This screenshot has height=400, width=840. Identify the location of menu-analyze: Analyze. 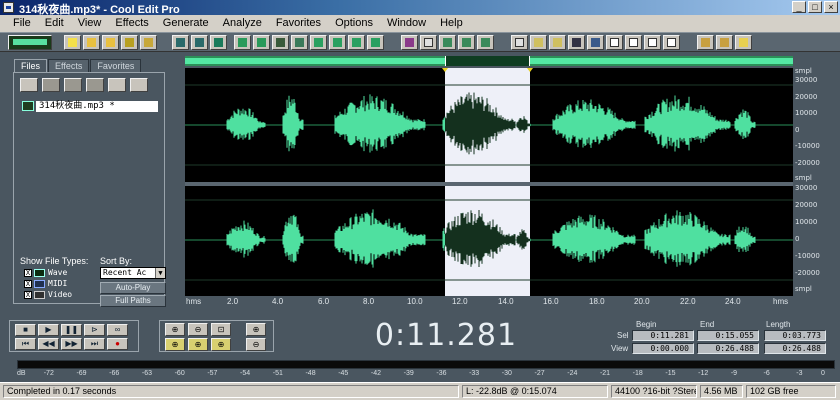
(242, 23).